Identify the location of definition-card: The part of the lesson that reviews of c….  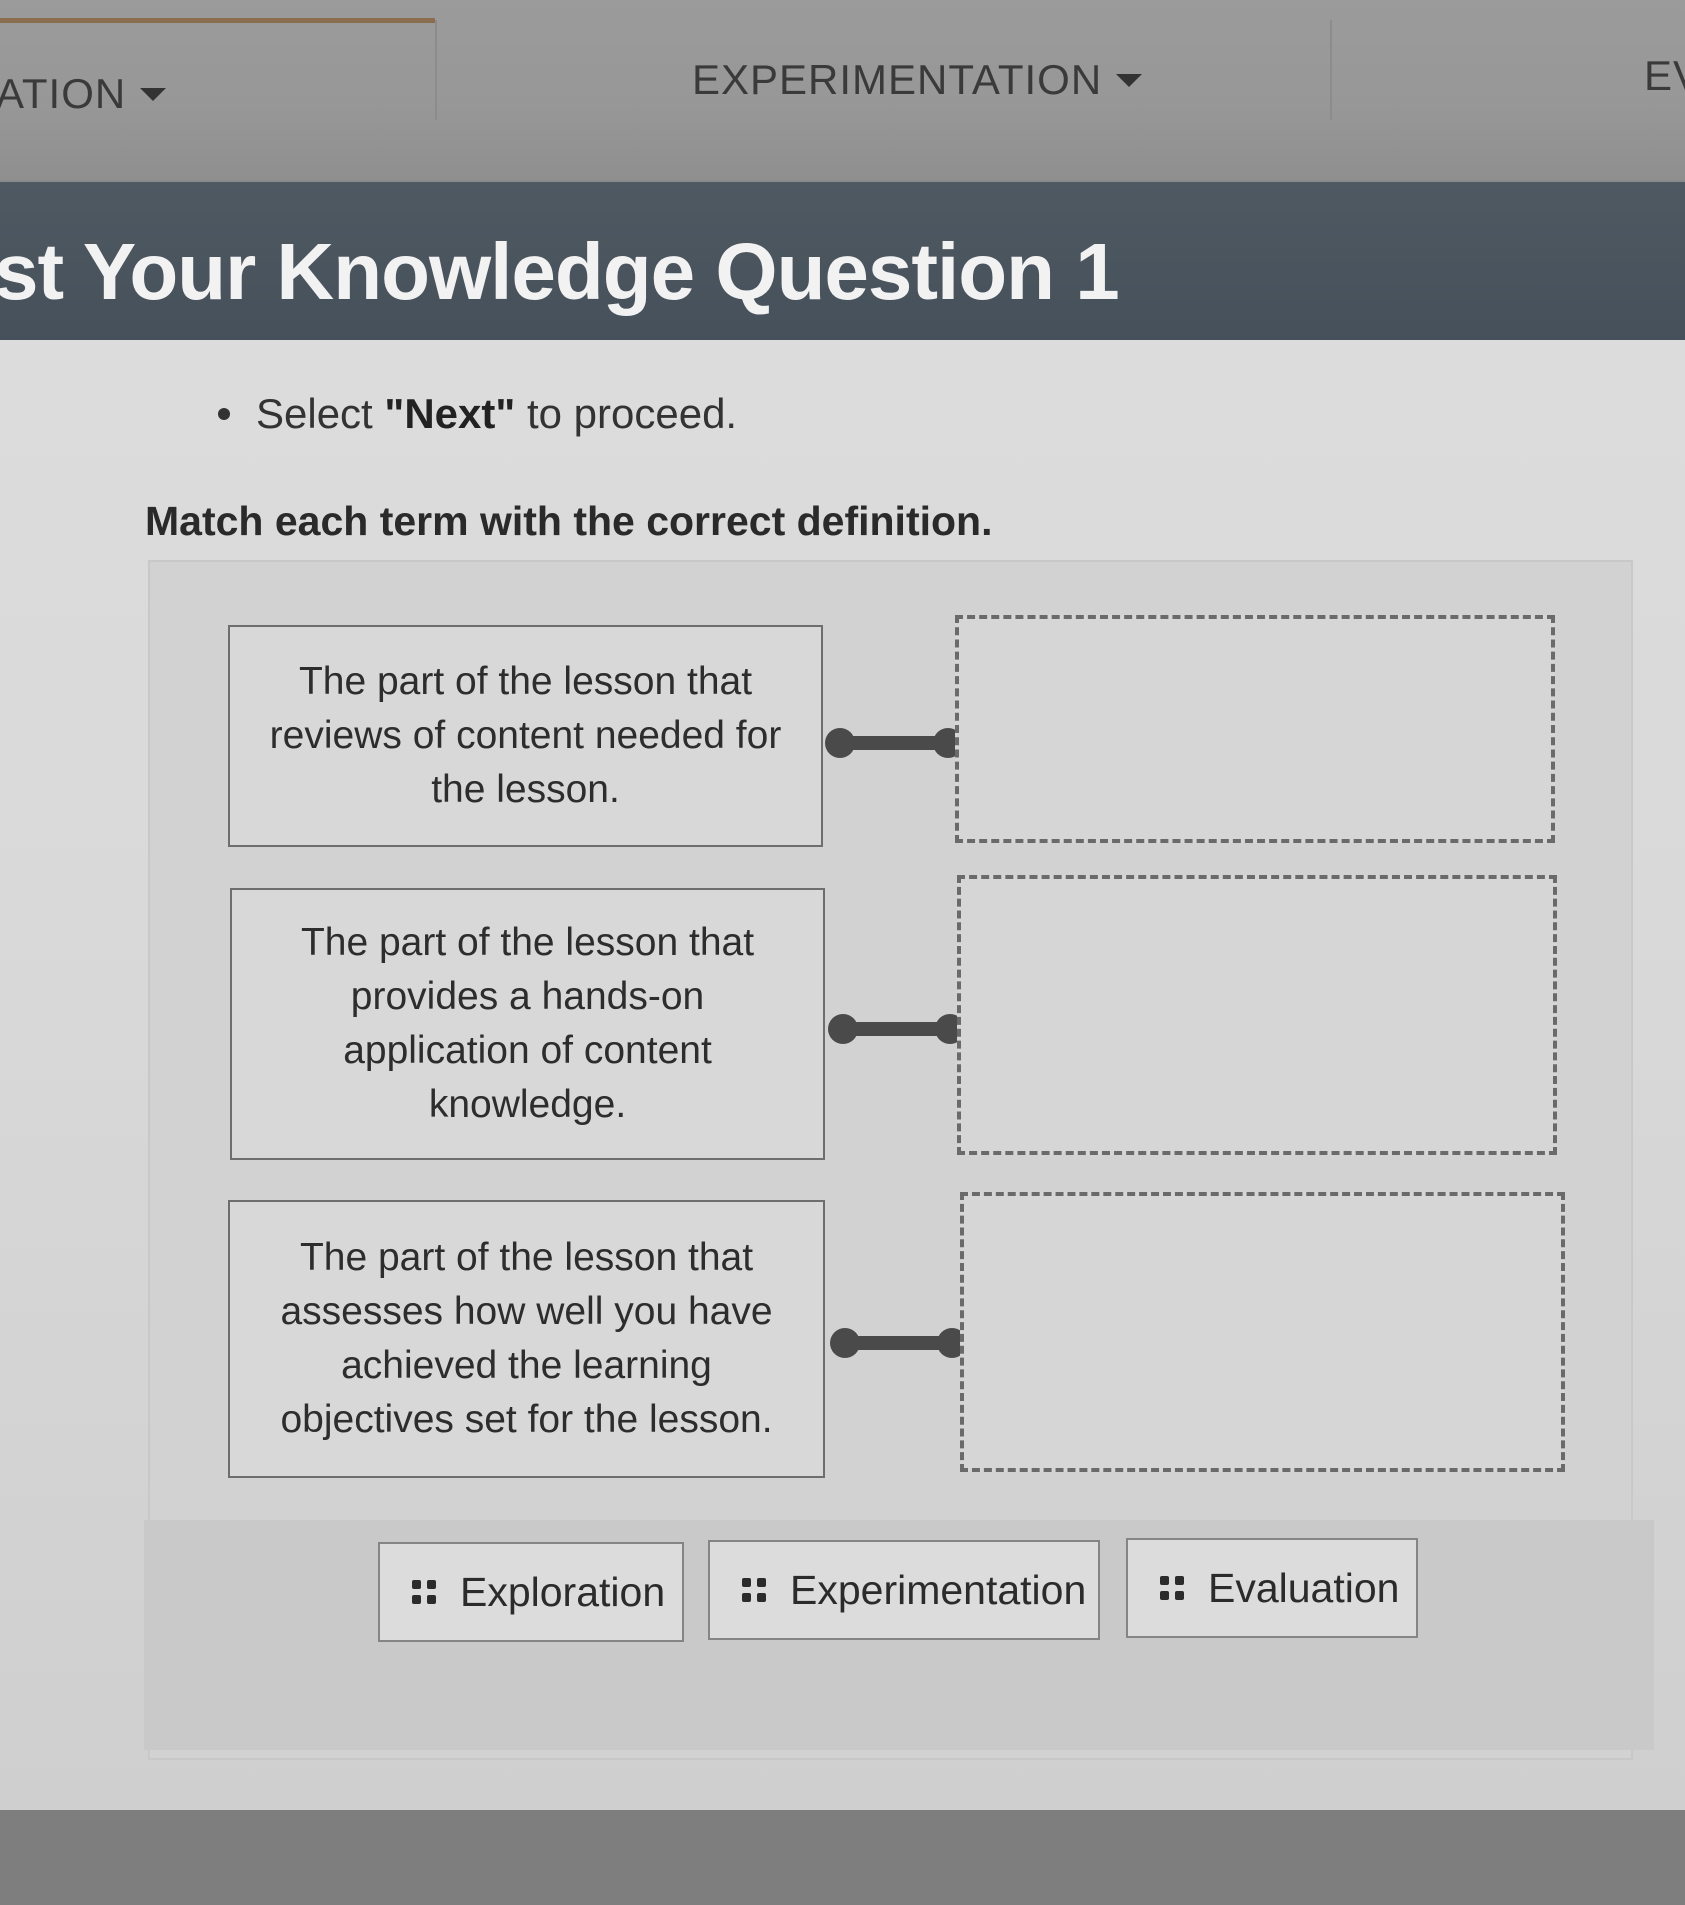
(525, 736).